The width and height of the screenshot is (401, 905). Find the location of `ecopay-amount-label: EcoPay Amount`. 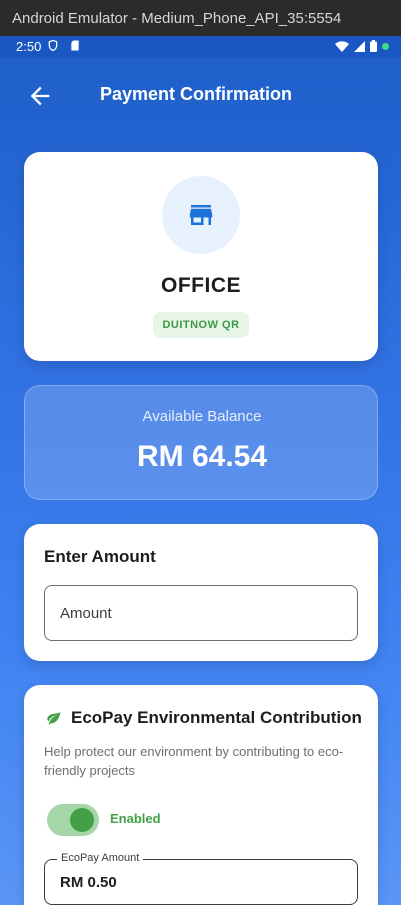

ecopay-amount-label: EcoPay Amount is located at coordinates (100, 858).